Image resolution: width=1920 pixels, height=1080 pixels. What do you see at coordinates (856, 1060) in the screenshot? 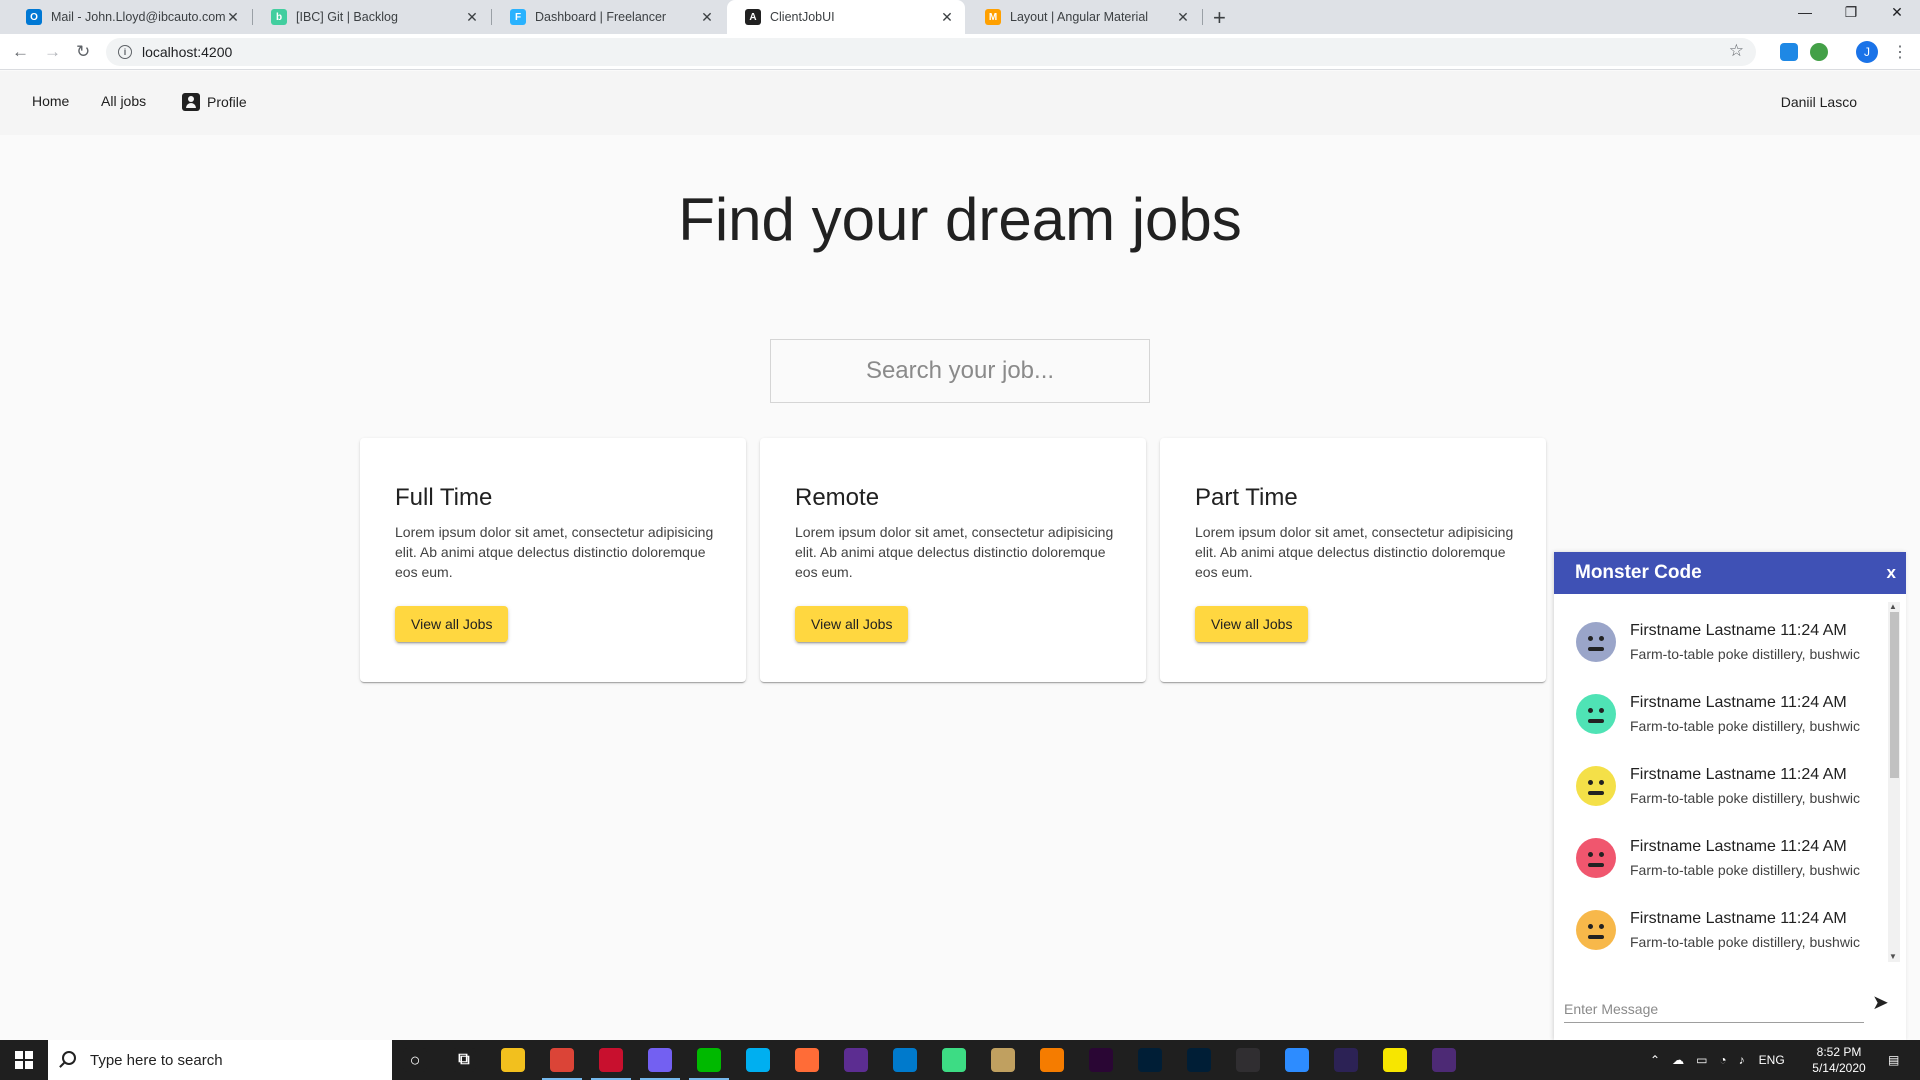
I see `visual-studio-icon` at bounding box center [856, 1060].